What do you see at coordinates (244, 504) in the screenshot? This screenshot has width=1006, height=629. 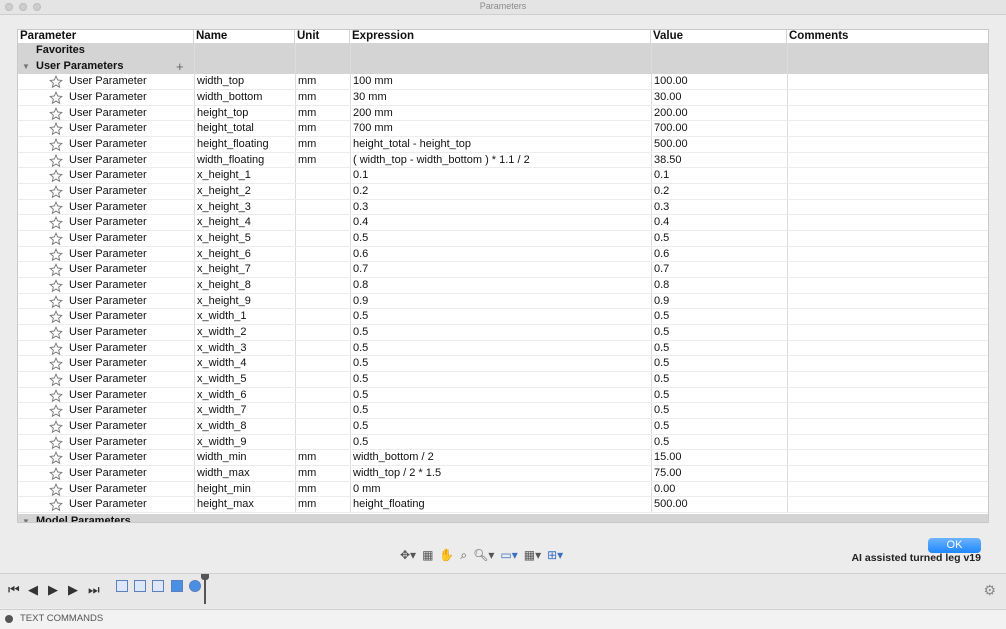 I see `name-cell: height_max` at bounding box center [244, 504].